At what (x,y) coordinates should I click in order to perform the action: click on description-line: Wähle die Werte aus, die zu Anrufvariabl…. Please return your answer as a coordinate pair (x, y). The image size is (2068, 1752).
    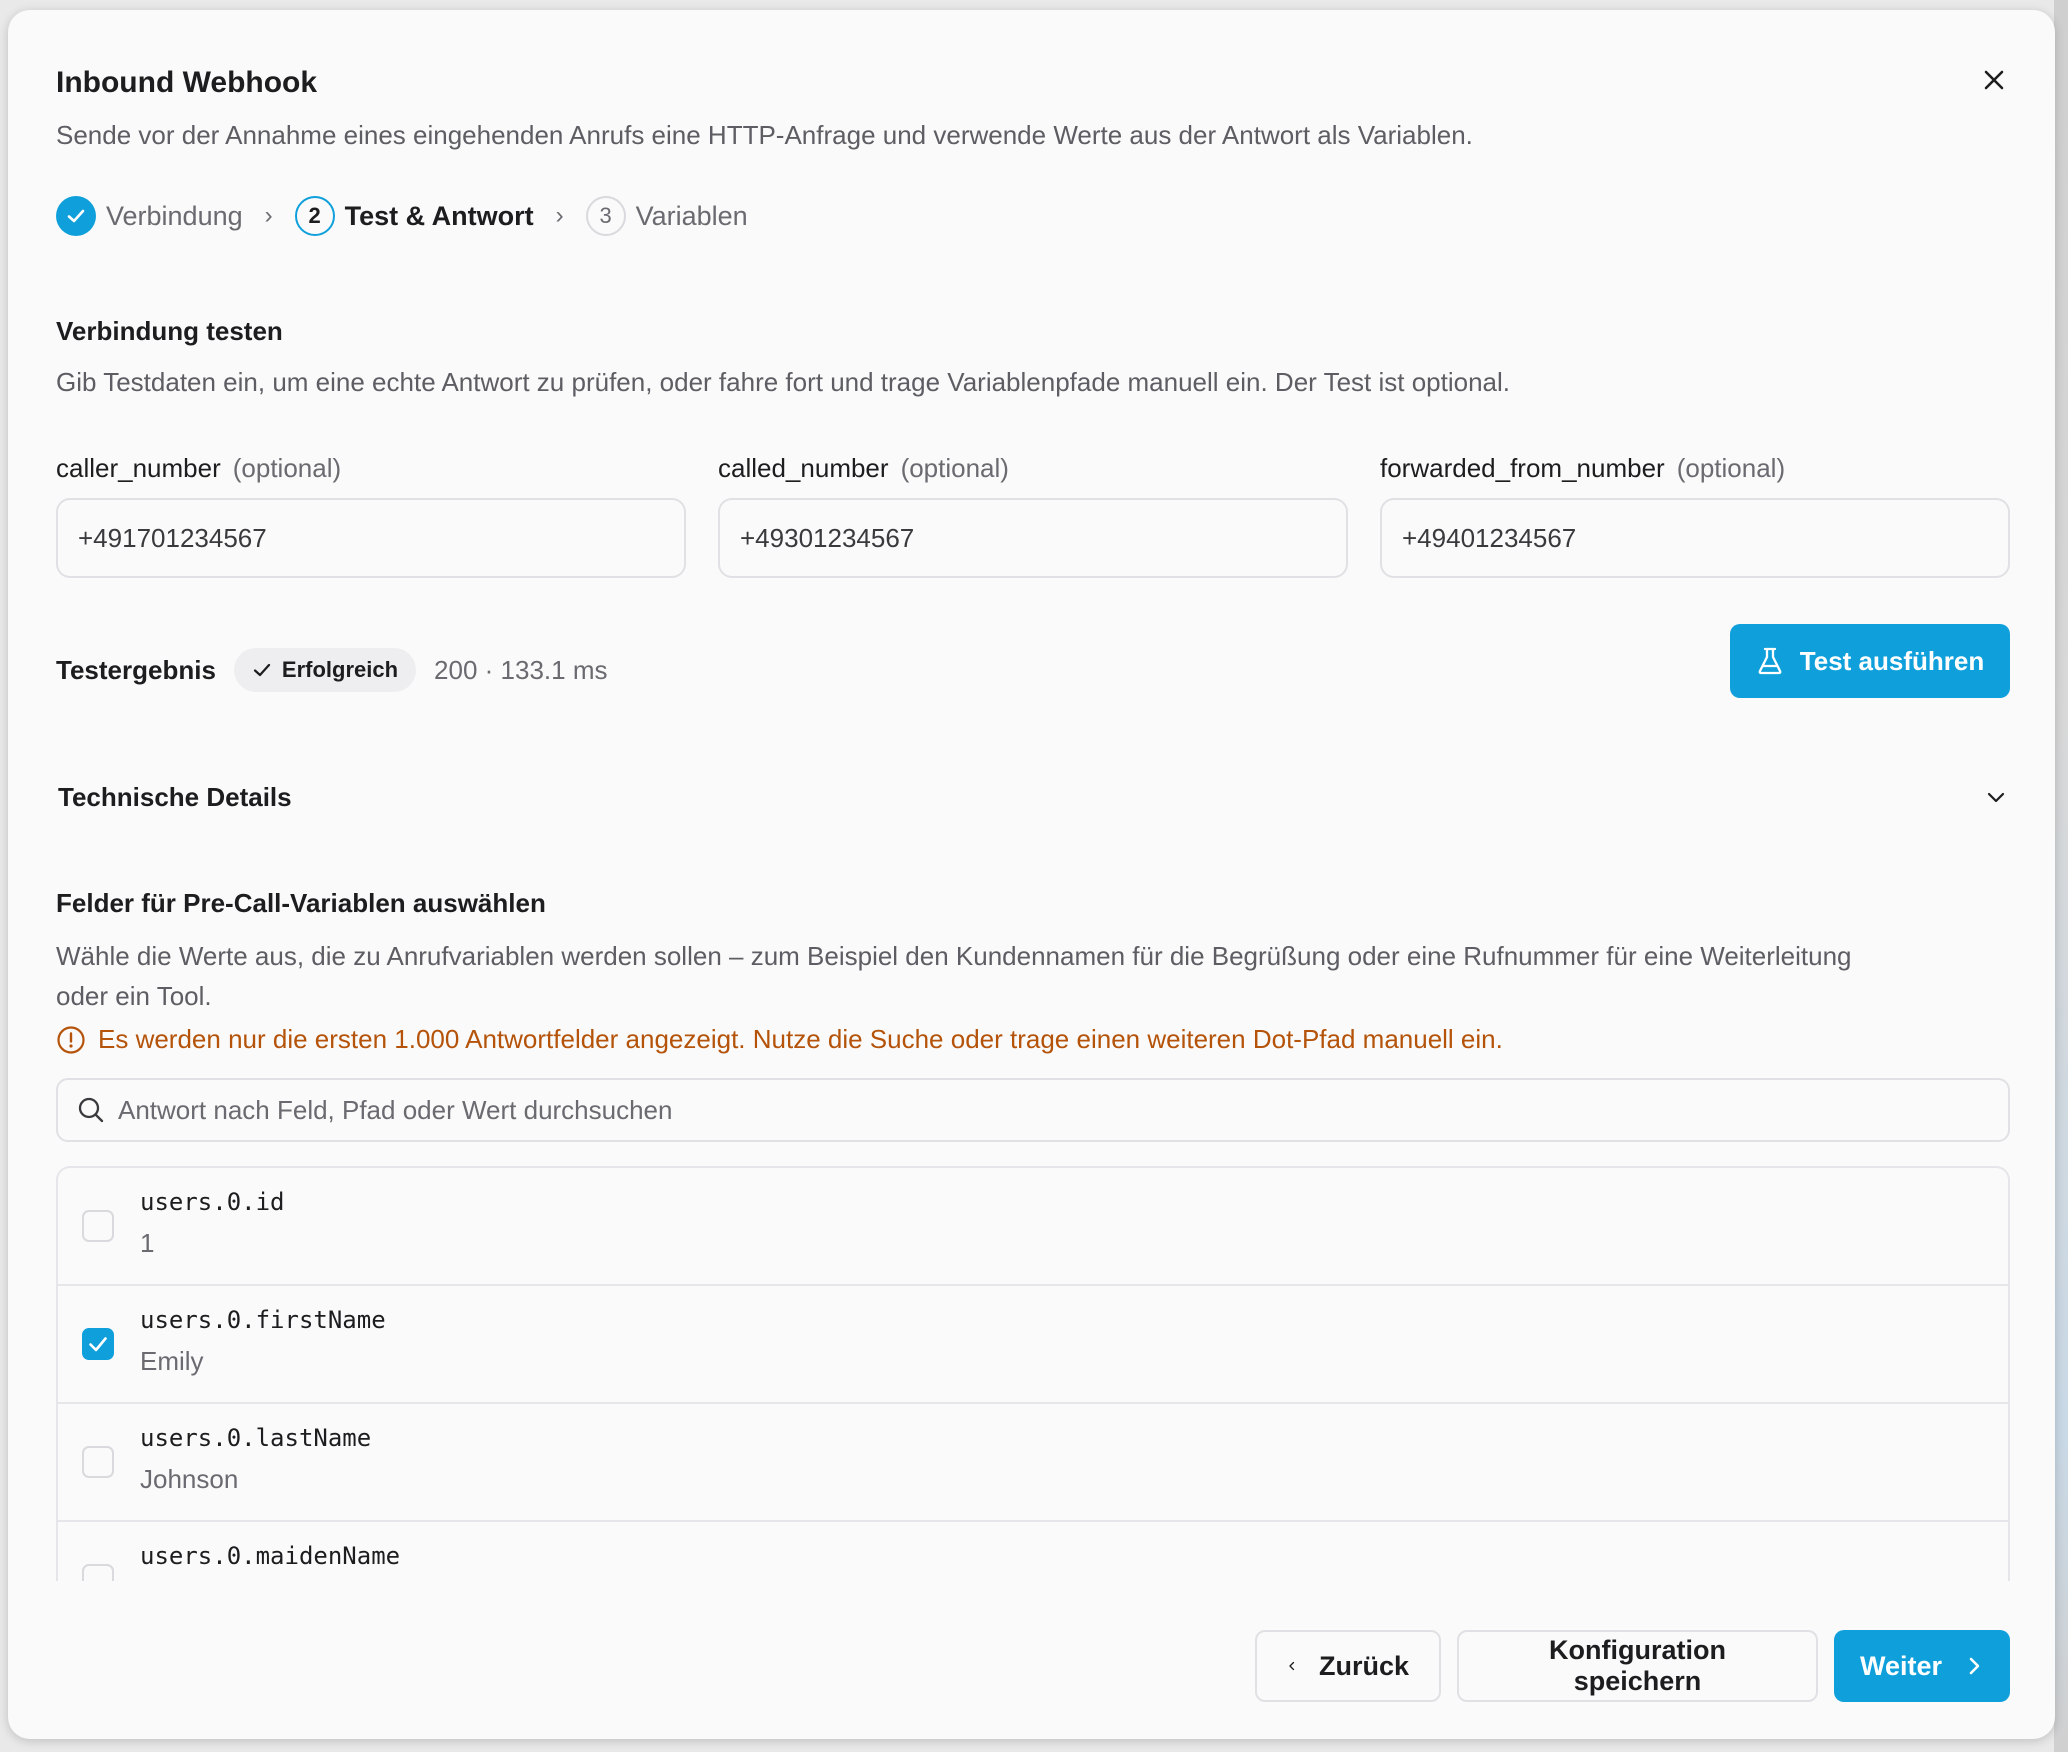
    Looking at the image, I should click on (954, 956).